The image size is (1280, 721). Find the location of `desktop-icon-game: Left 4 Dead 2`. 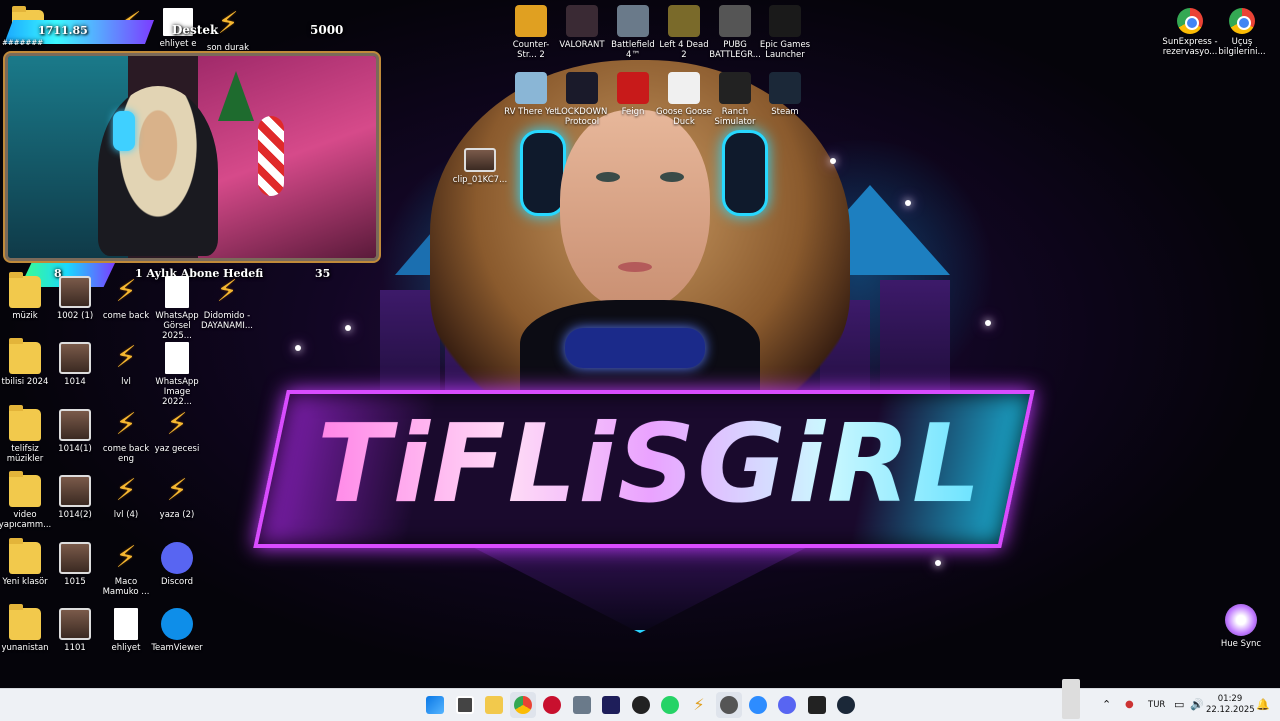

desktop-icon-game: Left 4 Dead 2 is located at coordinates (684, 32).